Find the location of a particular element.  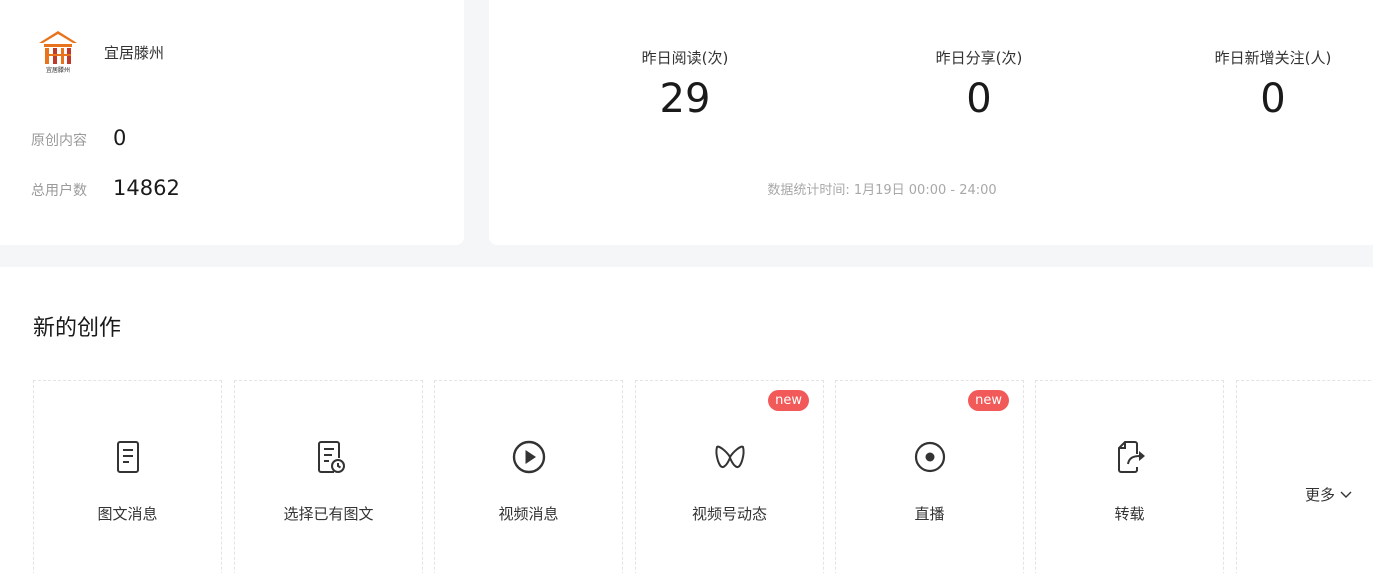

chevron-down-icon is located at coordinates (1346, 494).